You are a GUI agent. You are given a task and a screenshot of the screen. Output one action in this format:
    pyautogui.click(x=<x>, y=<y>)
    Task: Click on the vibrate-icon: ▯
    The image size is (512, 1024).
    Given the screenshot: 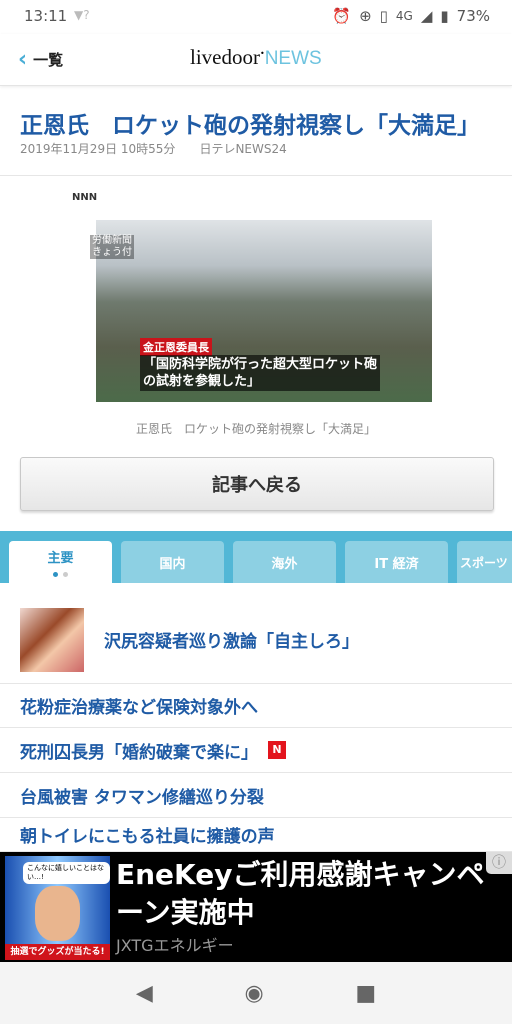 What is the action you would take?
    pyautogui.click(x=383, y=16)
    